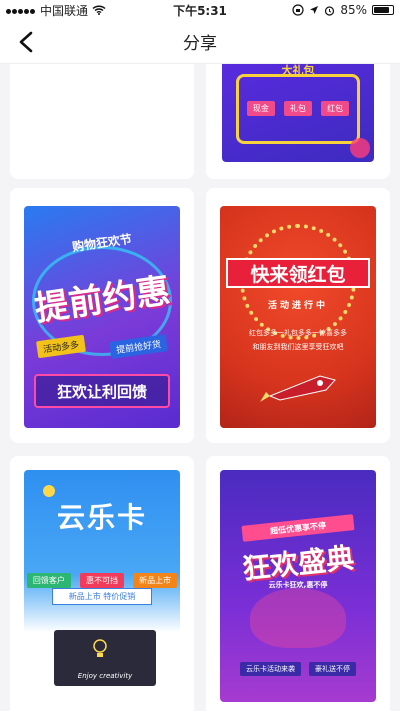 The width and height of the screenshot is (400, 711). I want to click on battery-percent: 85%, so click(353, 10).